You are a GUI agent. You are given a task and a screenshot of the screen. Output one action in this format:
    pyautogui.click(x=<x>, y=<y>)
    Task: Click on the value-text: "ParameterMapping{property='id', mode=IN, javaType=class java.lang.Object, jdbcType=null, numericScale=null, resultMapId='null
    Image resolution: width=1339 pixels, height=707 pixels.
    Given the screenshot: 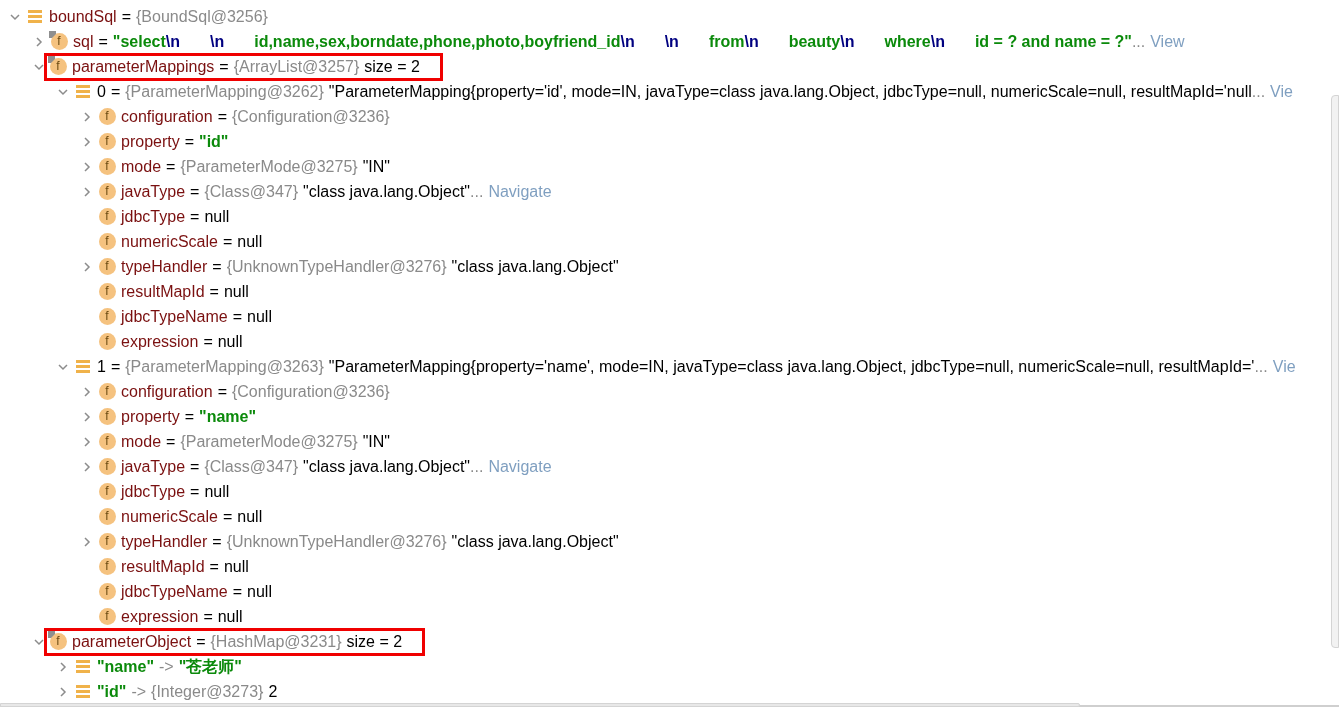 What is the action you would take?
    pyautogui.click(x=790, y=91)
    